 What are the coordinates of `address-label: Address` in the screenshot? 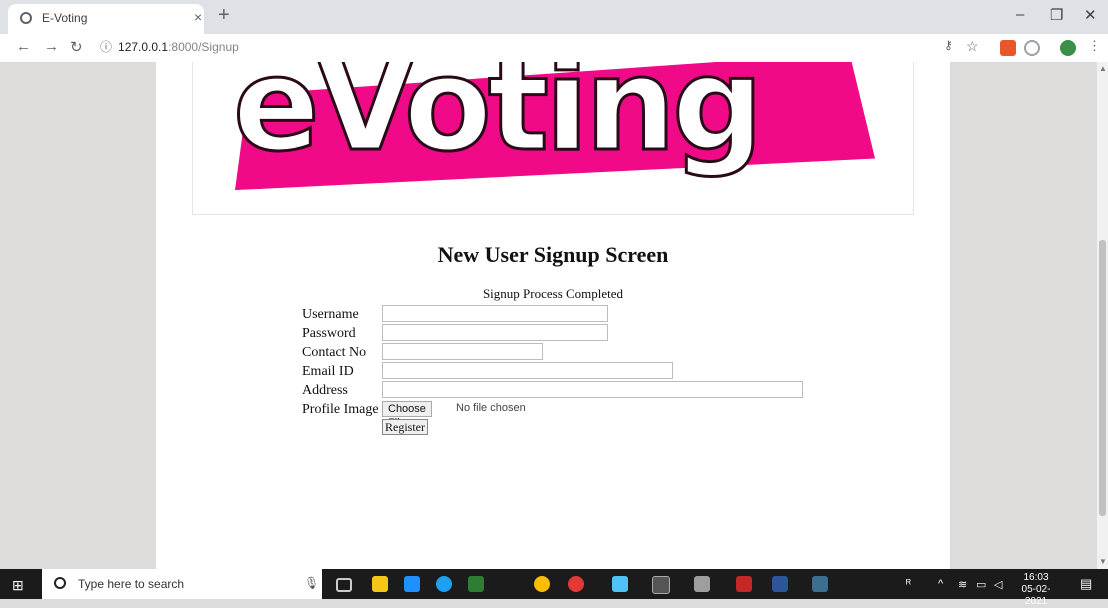 It's located at (325, 390).